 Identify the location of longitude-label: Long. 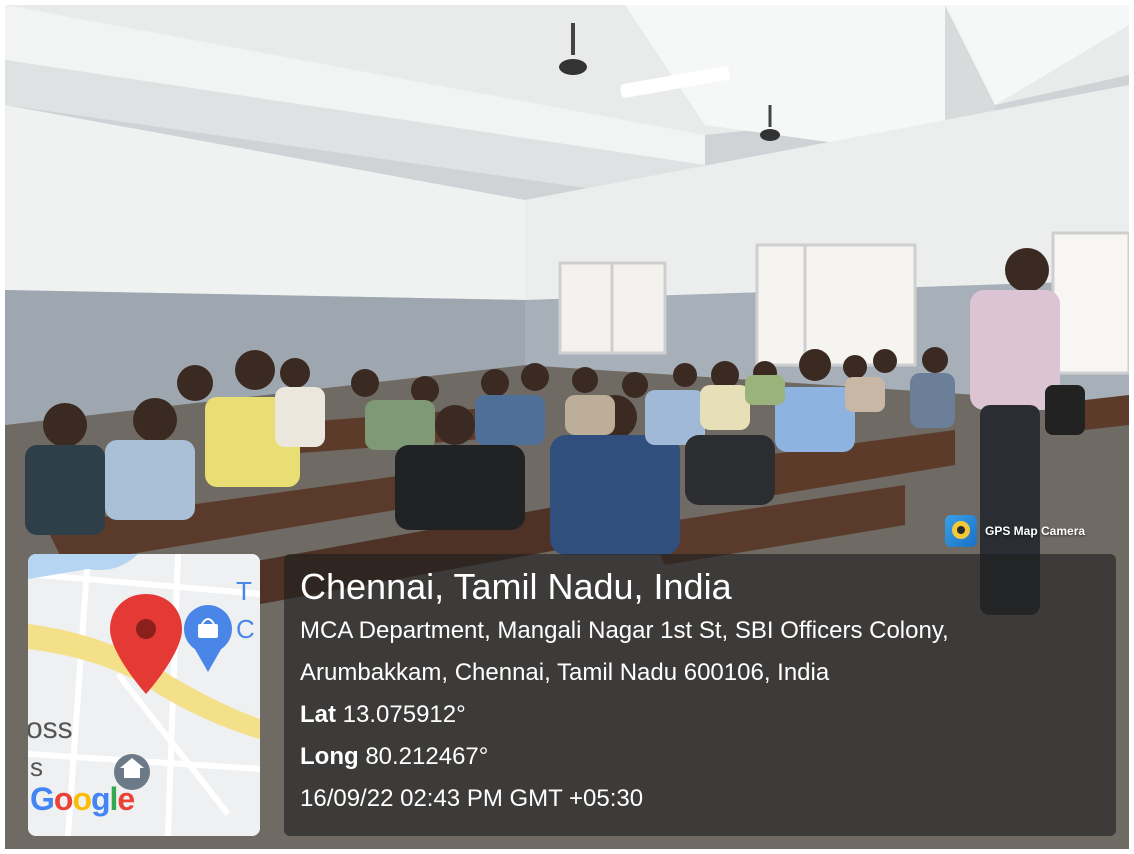
(329, 756).